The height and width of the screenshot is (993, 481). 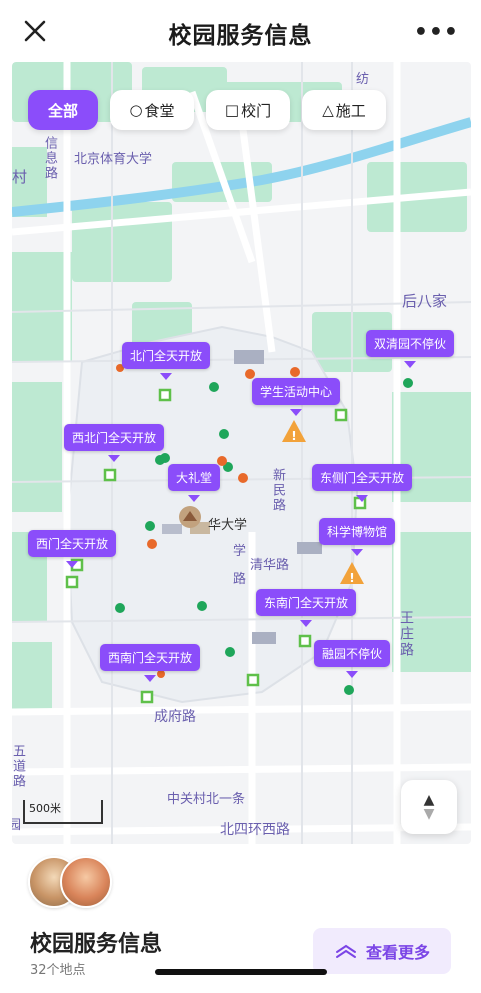 What do you see at coordinates (352, 659) in the screenshot?
I see `tag-rongyuan-canteen: 融园不停伙` at bounding box center [352, 659].